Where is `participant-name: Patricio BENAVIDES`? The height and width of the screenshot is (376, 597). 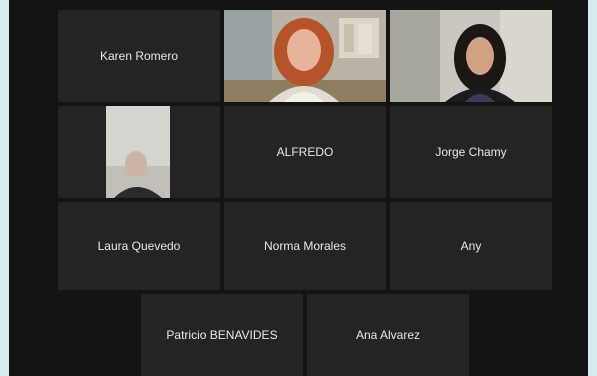
participant-name: Patricio BENAVIDES is located at coordinates (222, 335).